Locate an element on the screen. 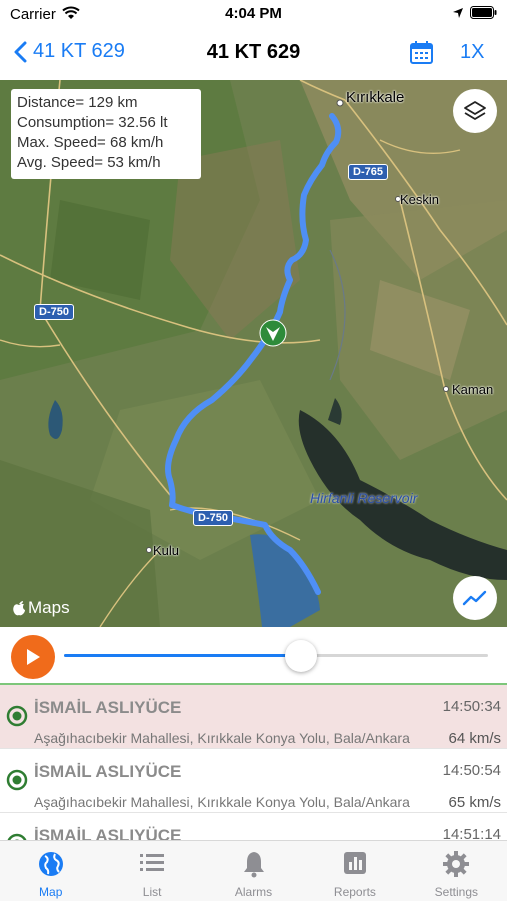 This screenshot has height=901, width=507. play-button is located at coordinates (33, 657).